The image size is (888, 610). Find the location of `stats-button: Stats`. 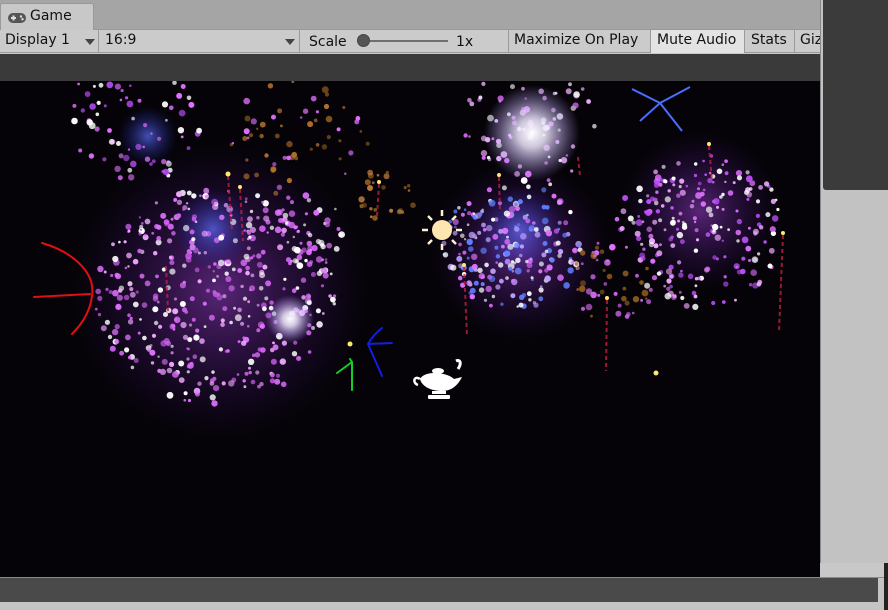

stats-button: Stats is located at coordinates (769, 41).